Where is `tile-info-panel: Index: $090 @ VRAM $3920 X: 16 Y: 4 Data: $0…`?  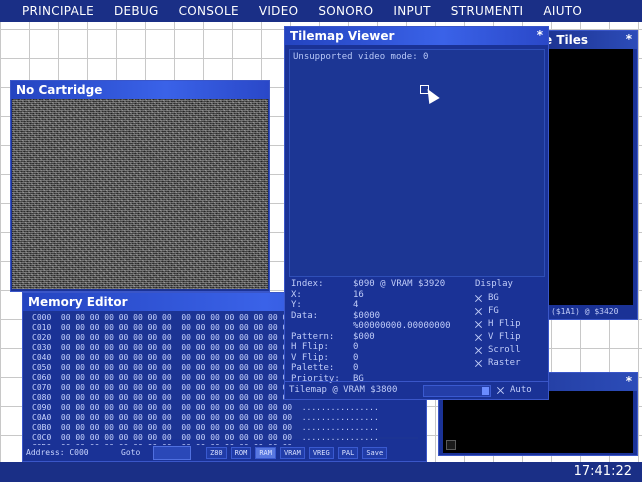
tile-info-panel: Index: $090 @ VRAM $3920 X: 16 Y: 4 Data: $0… is located at coordinates (371, 331).